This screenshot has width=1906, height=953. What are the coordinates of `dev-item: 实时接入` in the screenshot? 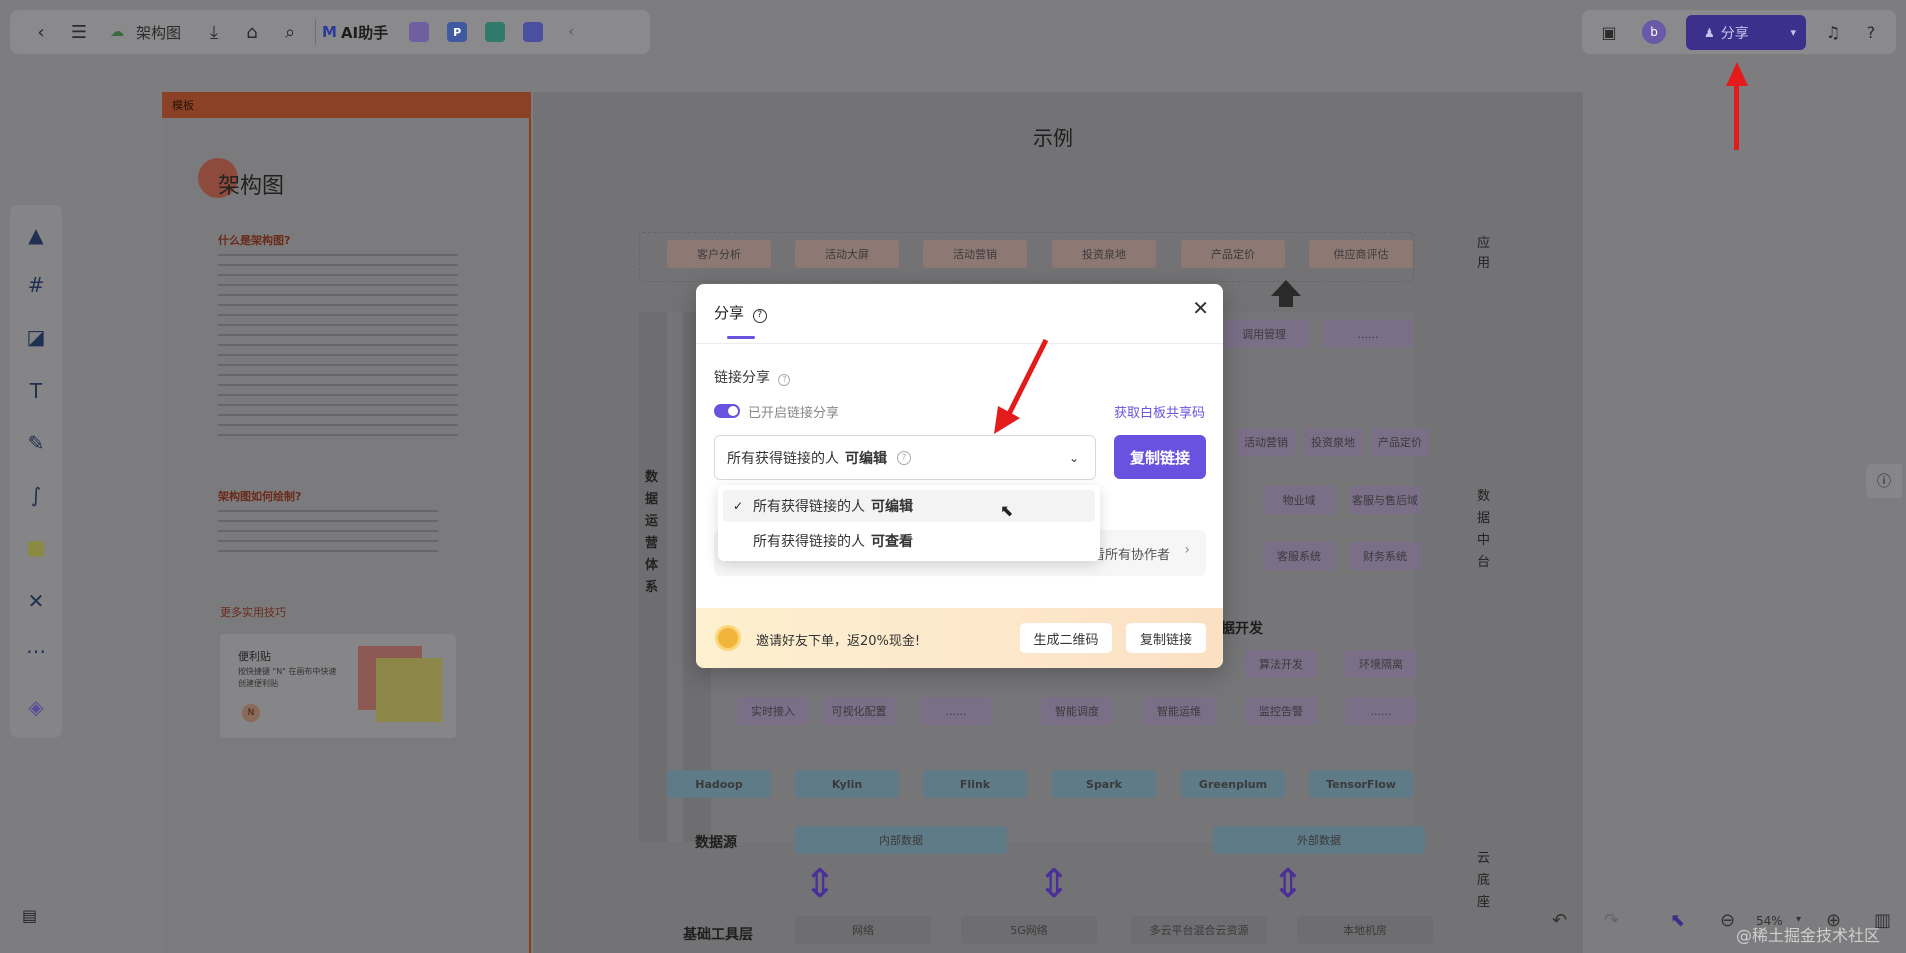 It's located at (773, 711).